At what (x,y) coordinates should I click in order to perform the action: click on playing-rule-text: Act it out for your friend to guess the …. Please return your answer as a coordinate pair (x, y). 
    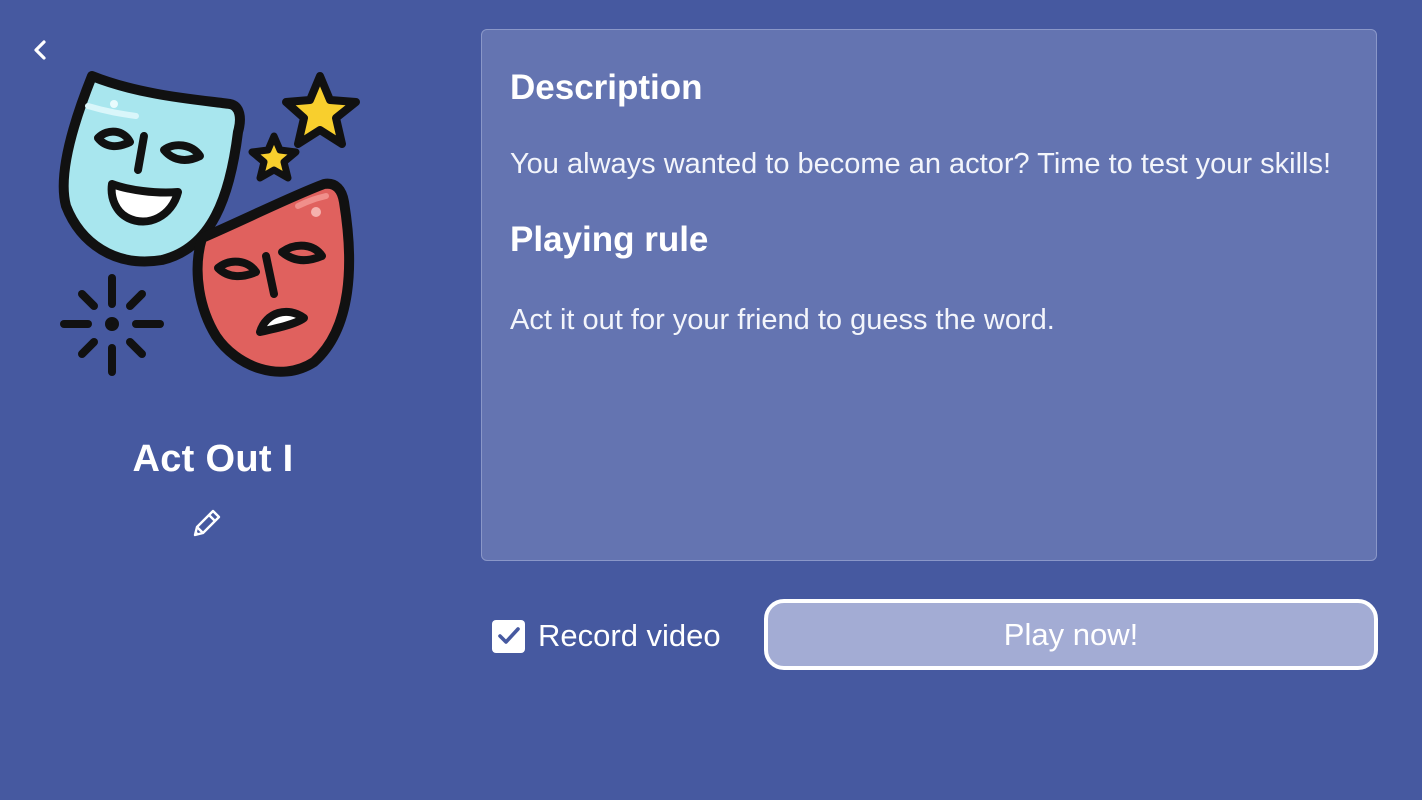
    Looking at the image, I should click on (782, 320).